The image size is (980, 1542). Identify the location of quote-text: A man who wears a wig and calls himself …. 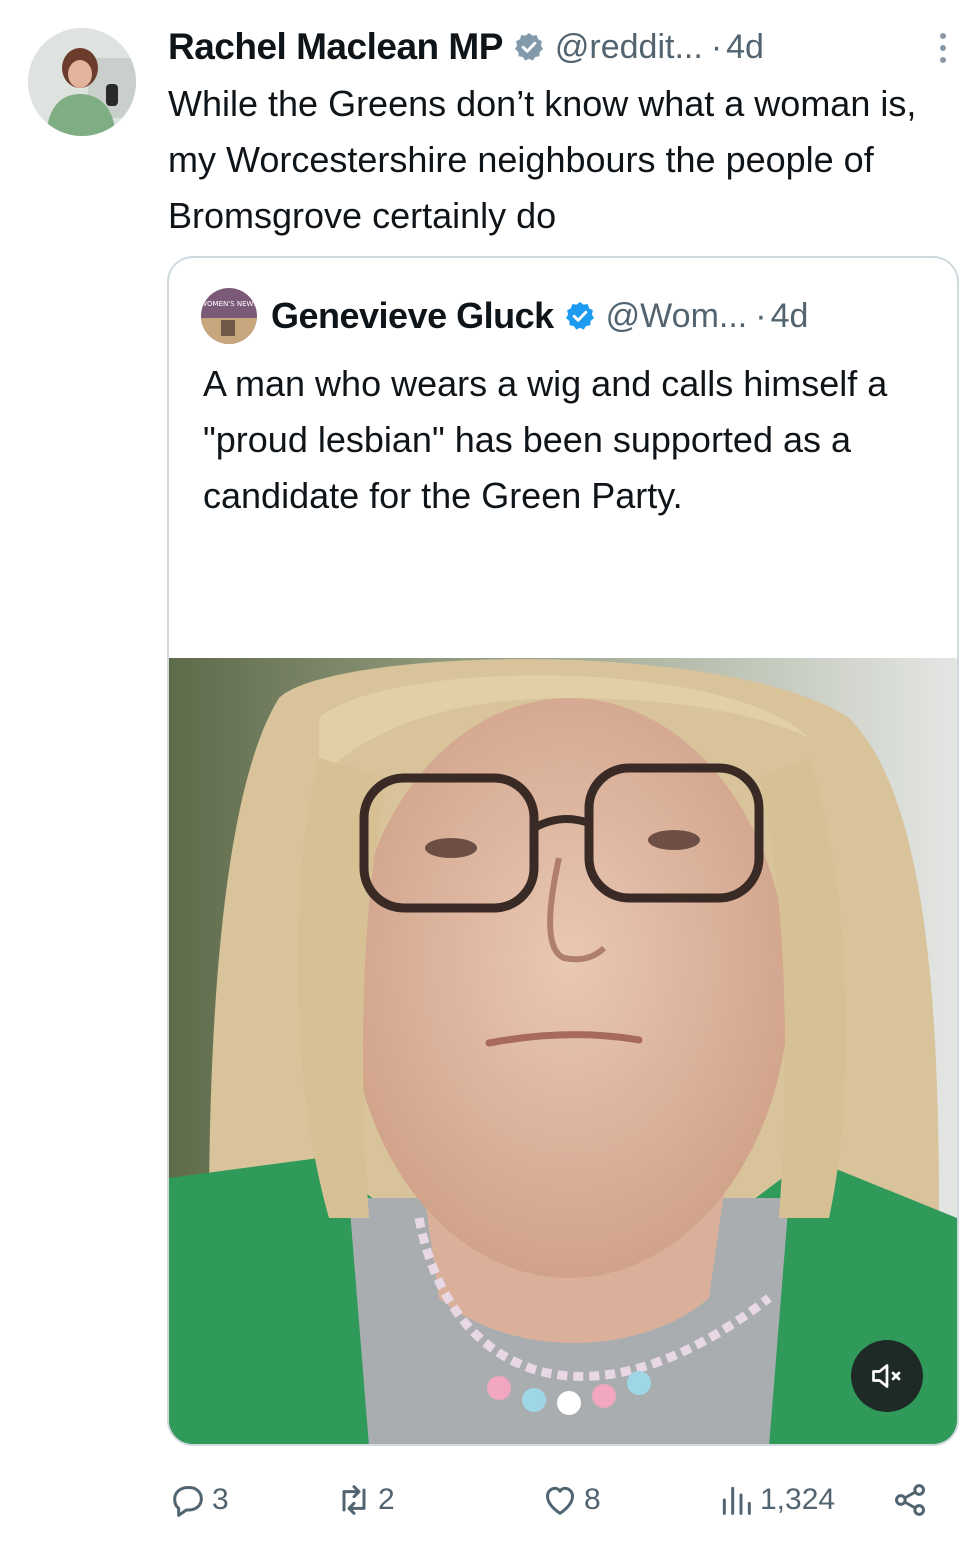
(545, 439).